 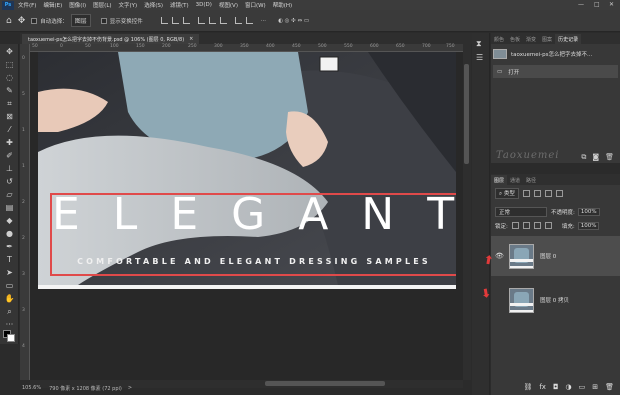 I want to click on align-right-icon, so click(x=186, y=20).